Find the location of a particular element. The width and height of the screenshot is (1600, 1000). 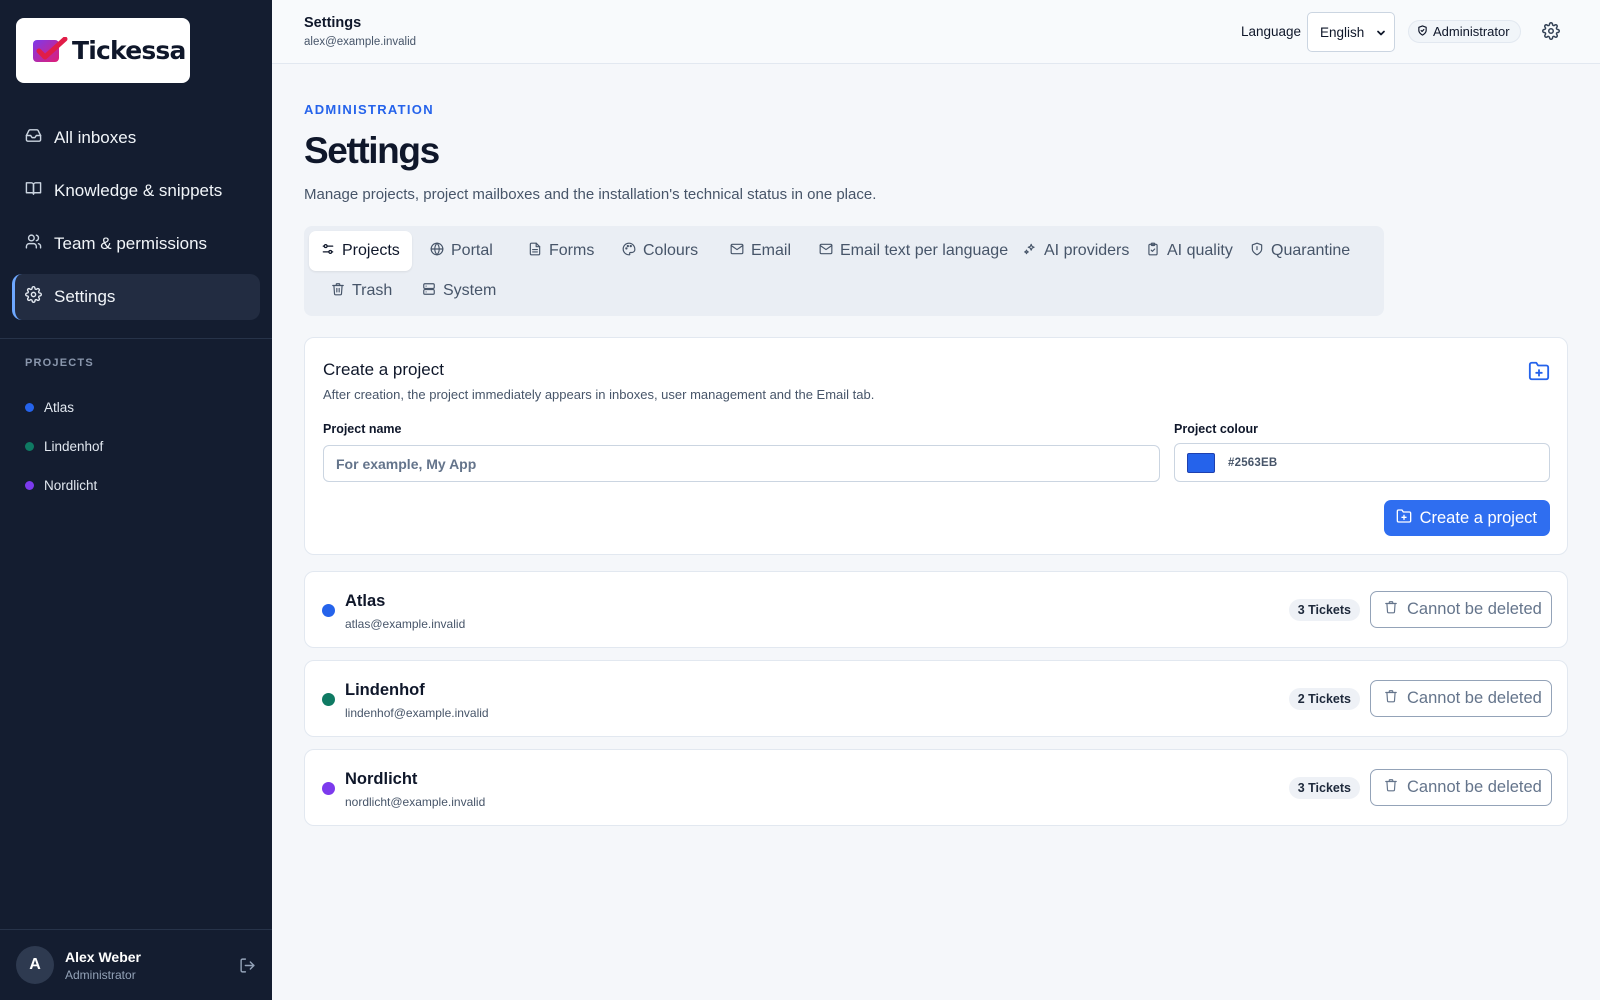

role-badge-label: Administrator is located at coordinates (1471, 31).